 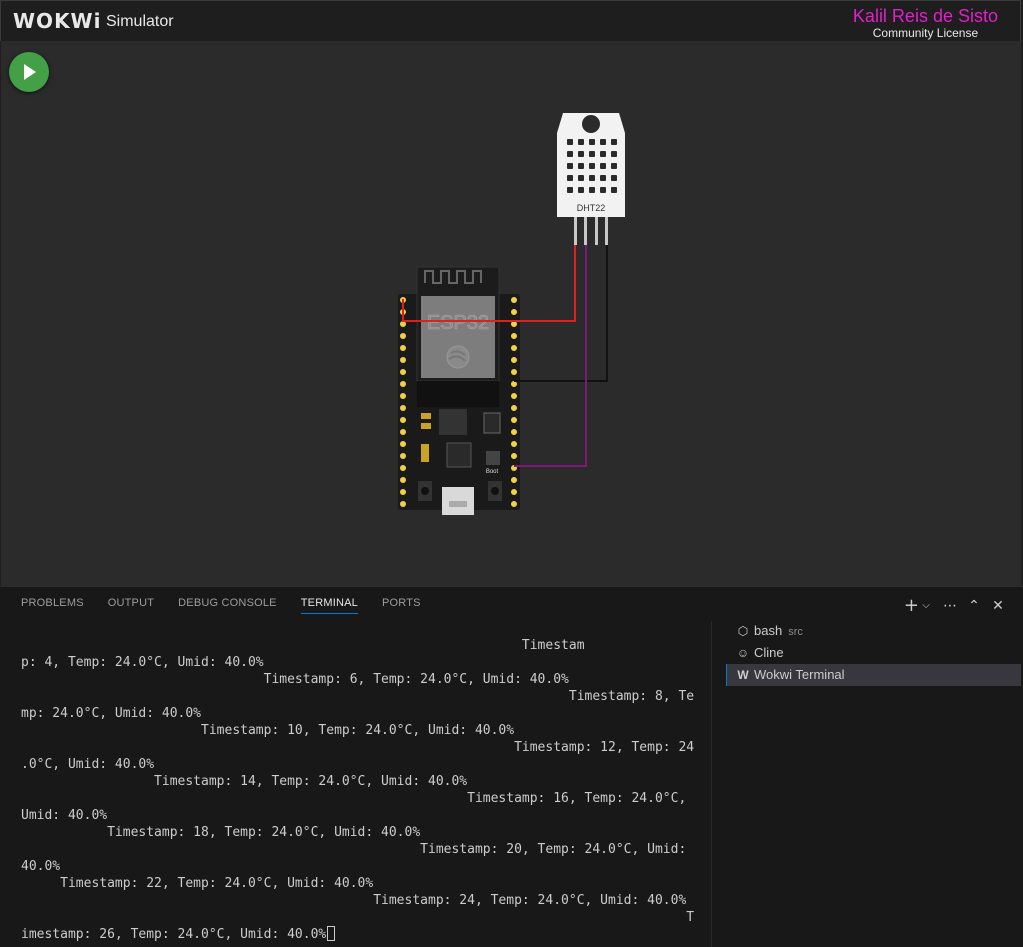 What do you see at coordinates (743, 675) in the screenshot?
I see `wokwi-icon: W` at bounding box center [743, 675].